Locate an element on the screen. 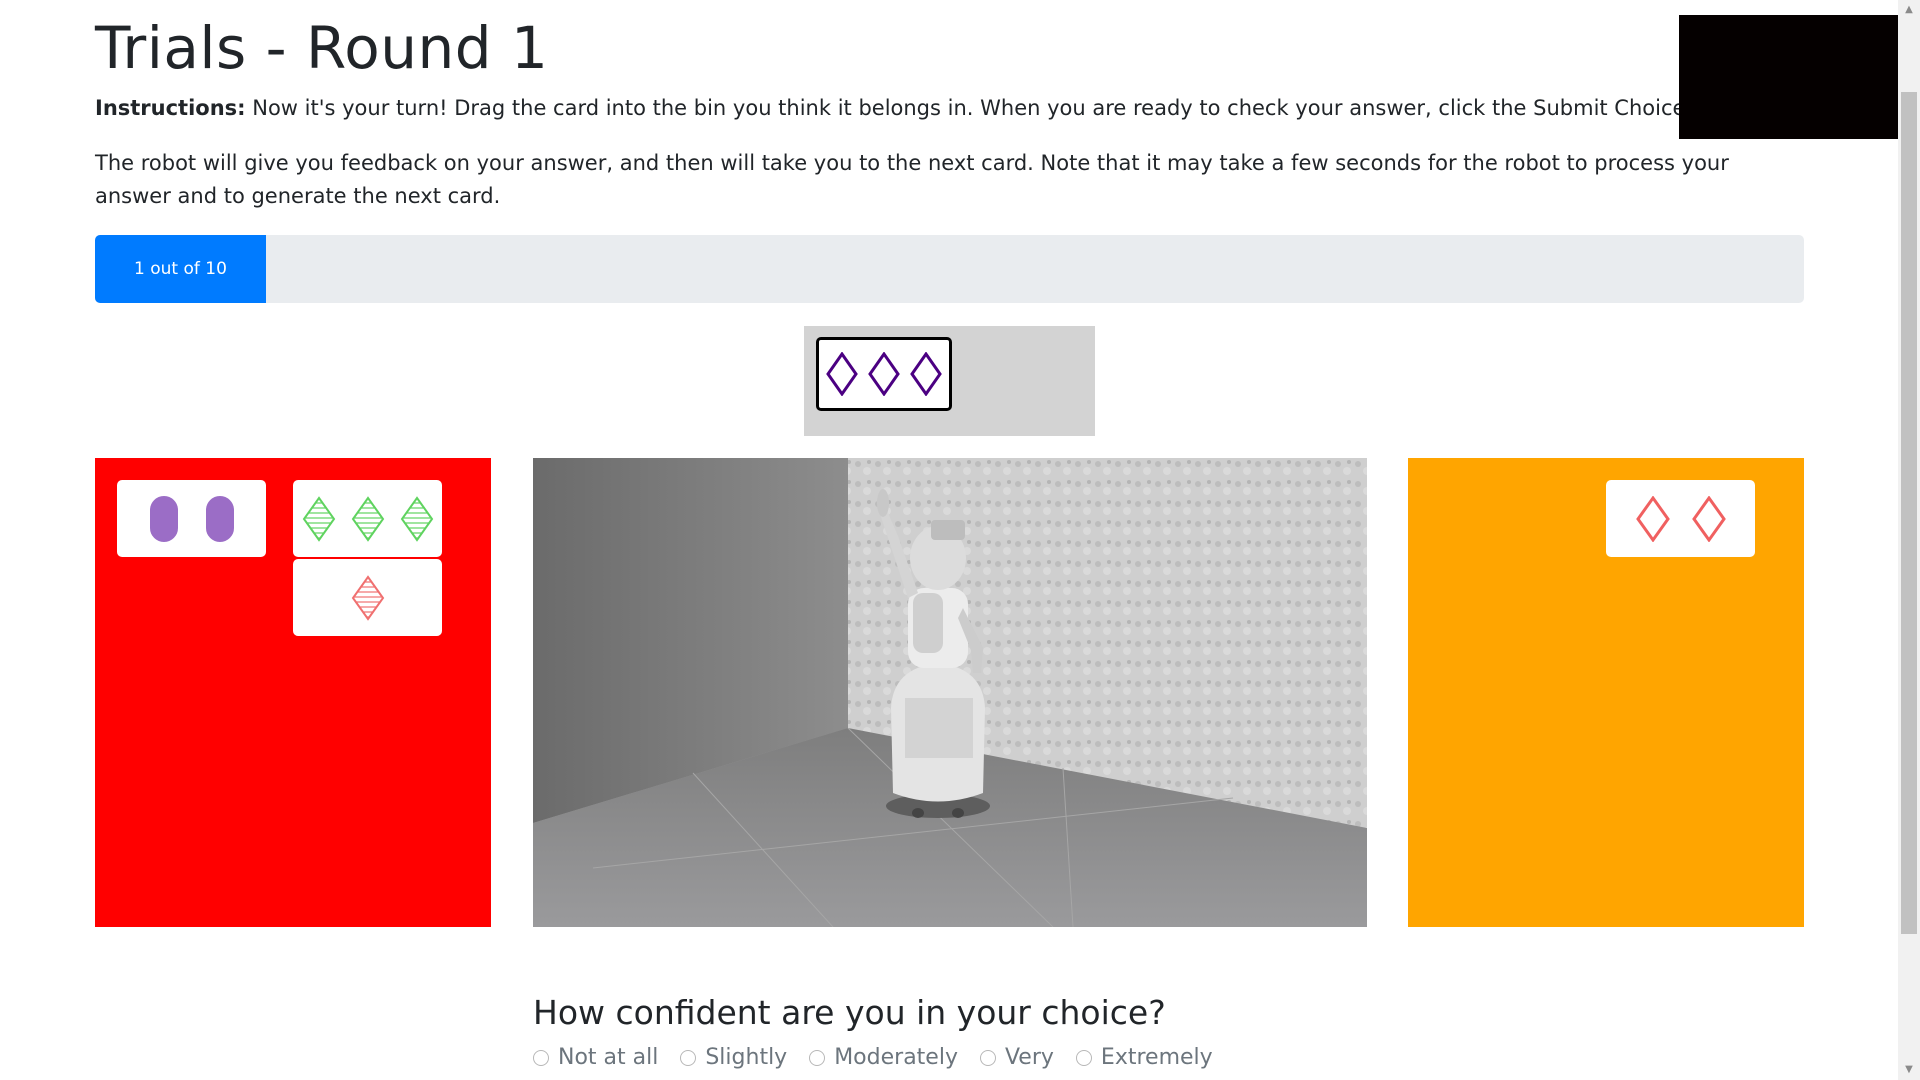 The height and width of the screenshot is (1080, 1920). option-label: Slightly is located at coordinates (746, 1057).